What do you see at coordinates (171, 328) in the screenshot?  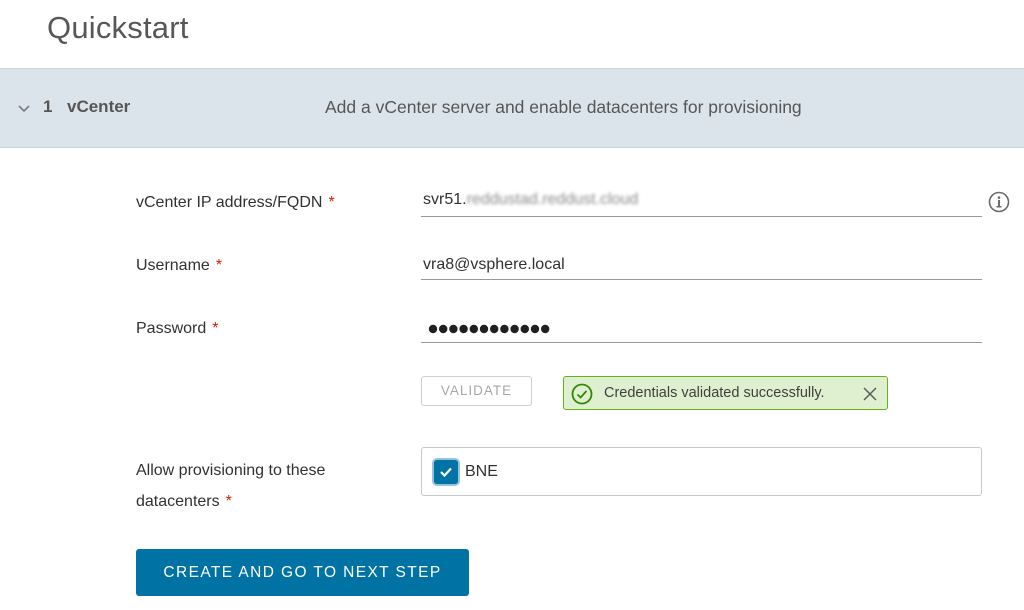 I see `password-label-text: Password` at bounding box center [171, 328].